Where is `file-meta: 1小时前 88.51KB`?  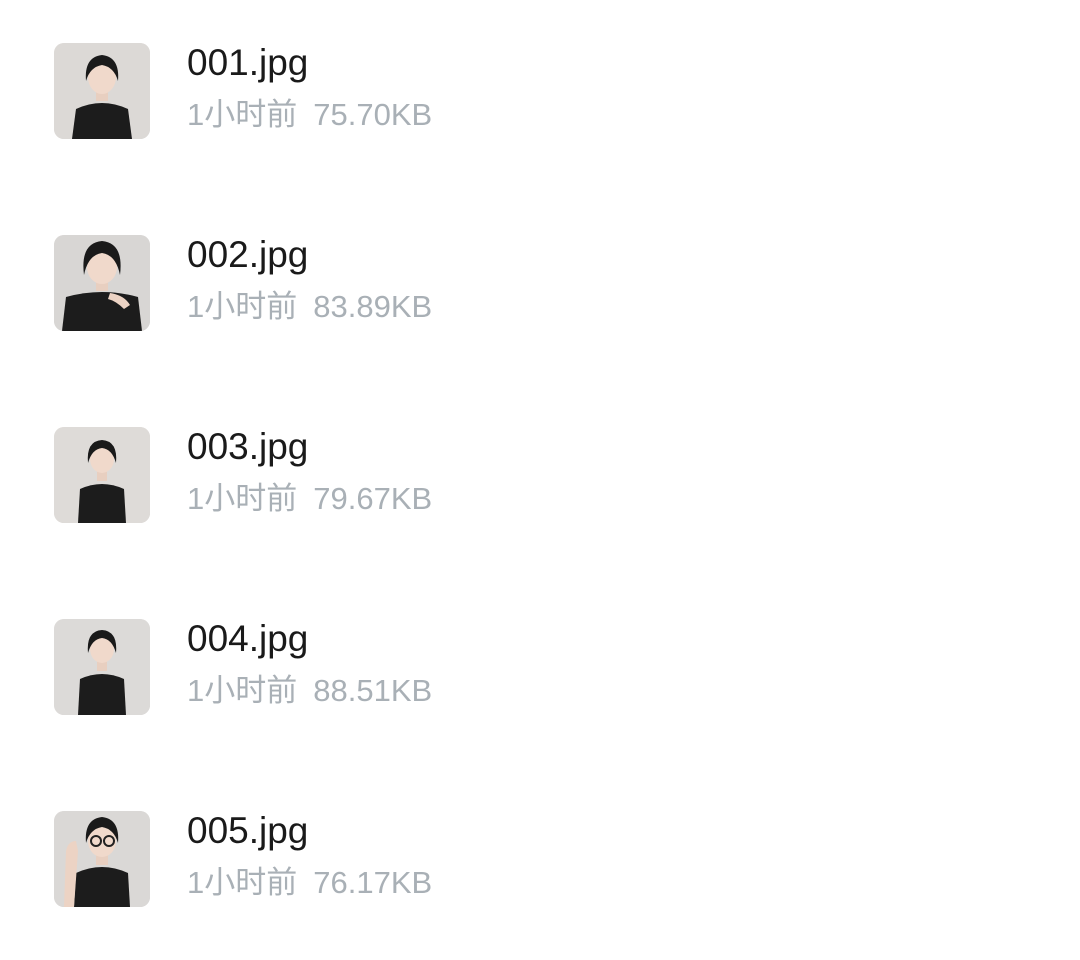
file-meta: 1小时前 88.51KB is located at coordinates (309, 691).